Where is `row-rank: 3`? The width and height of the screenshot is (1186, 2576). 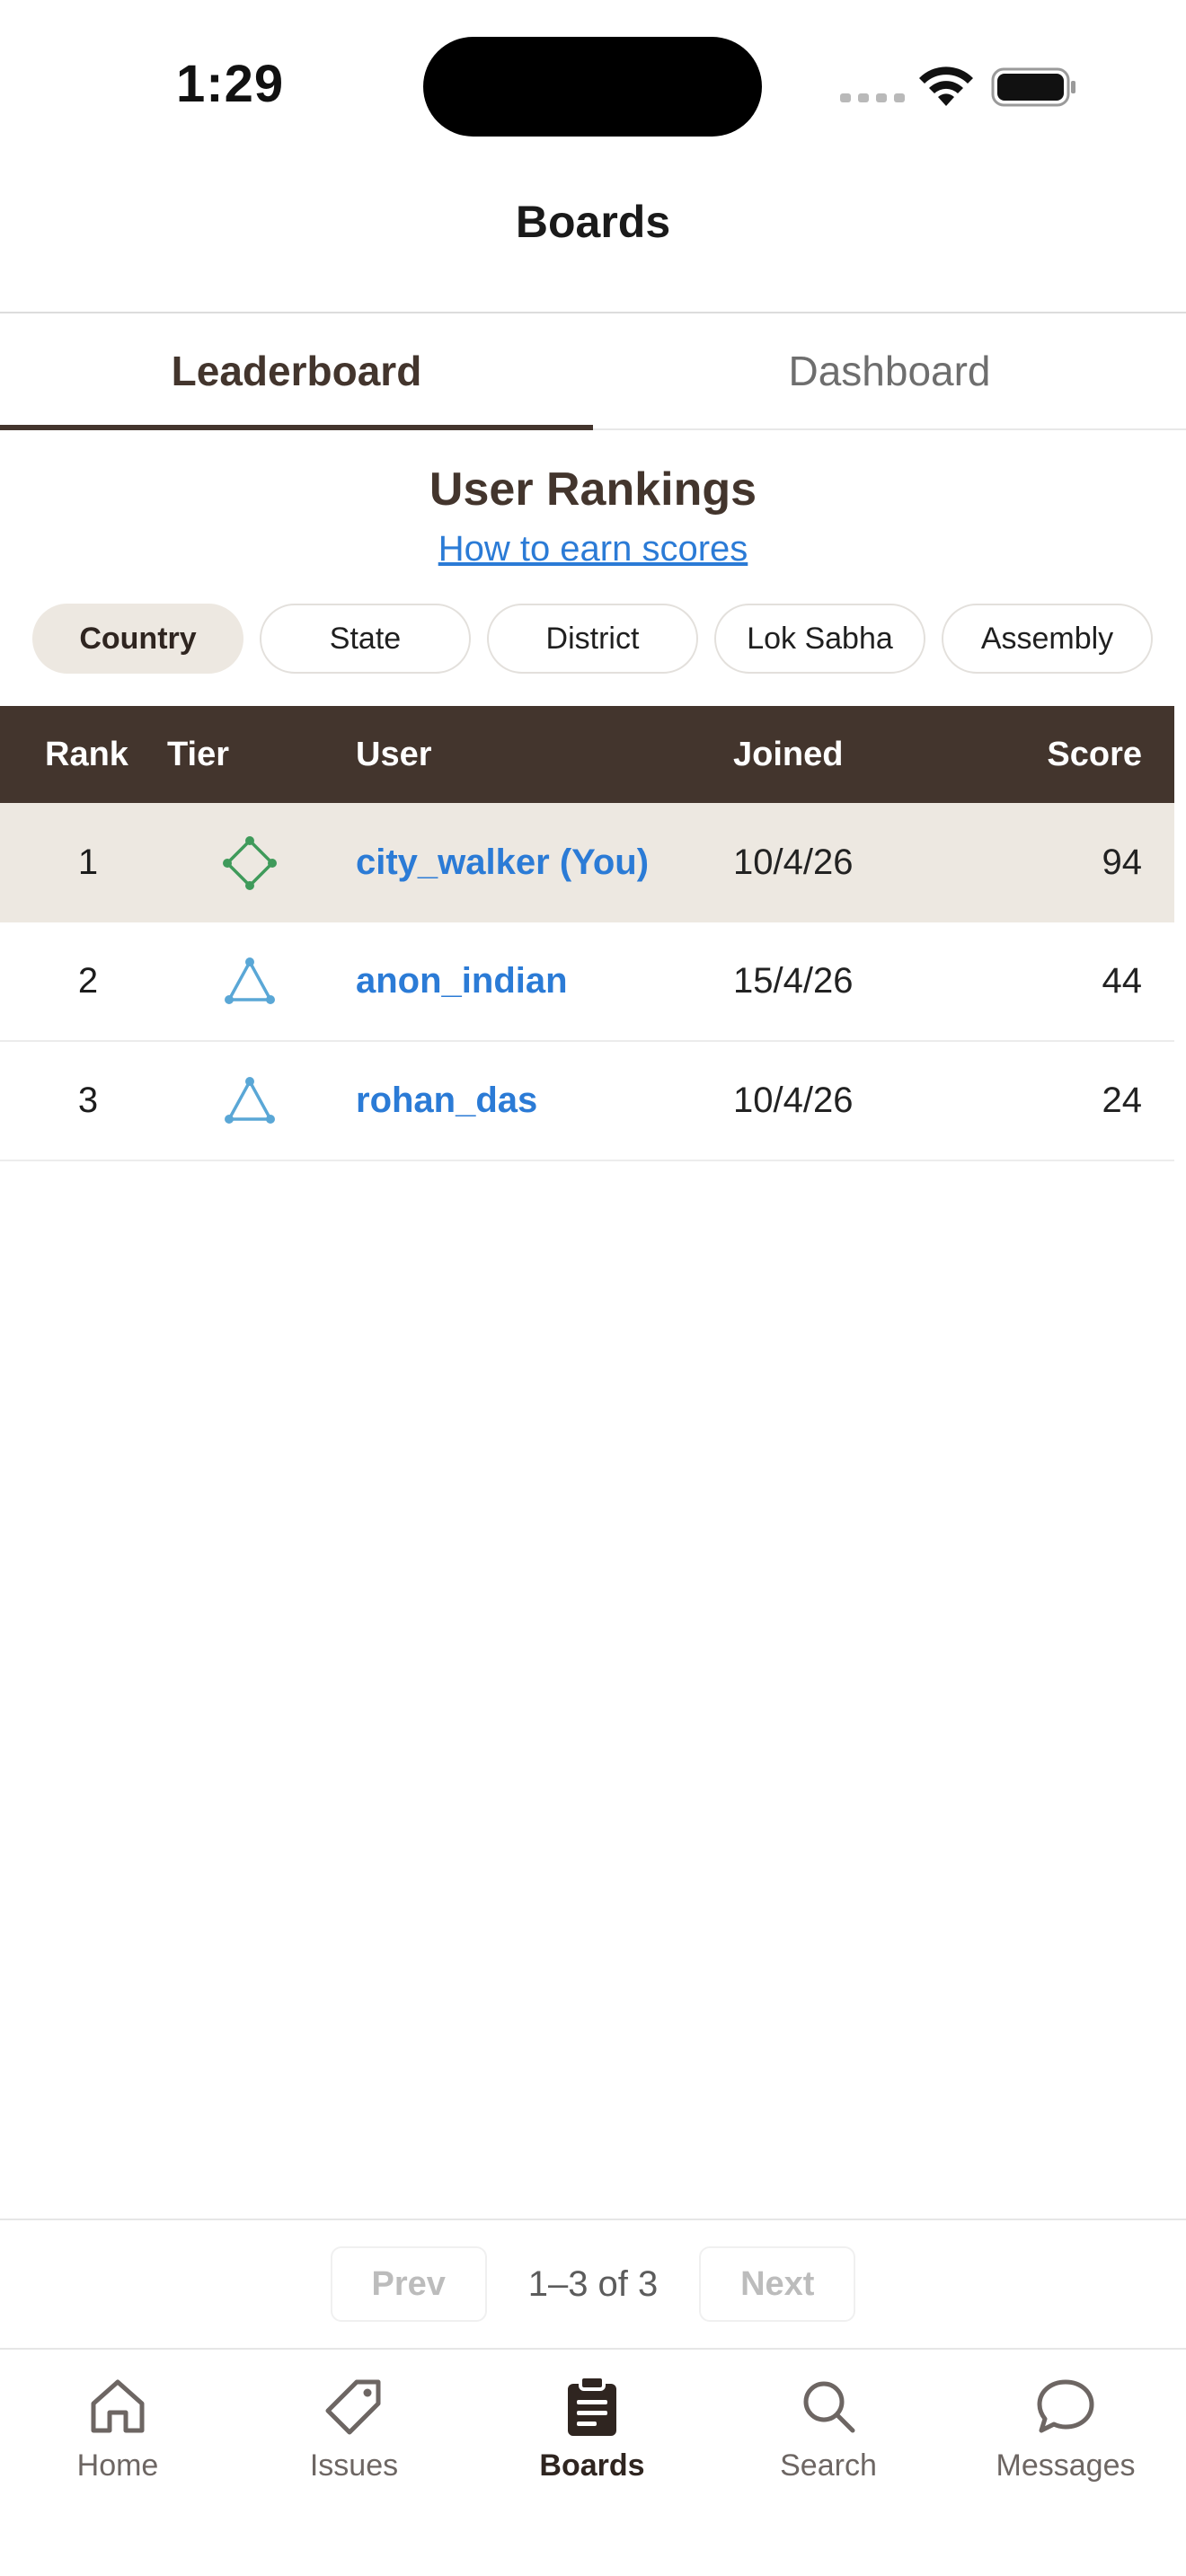 row-rank: 3 is located at coordinates (88, 1100).